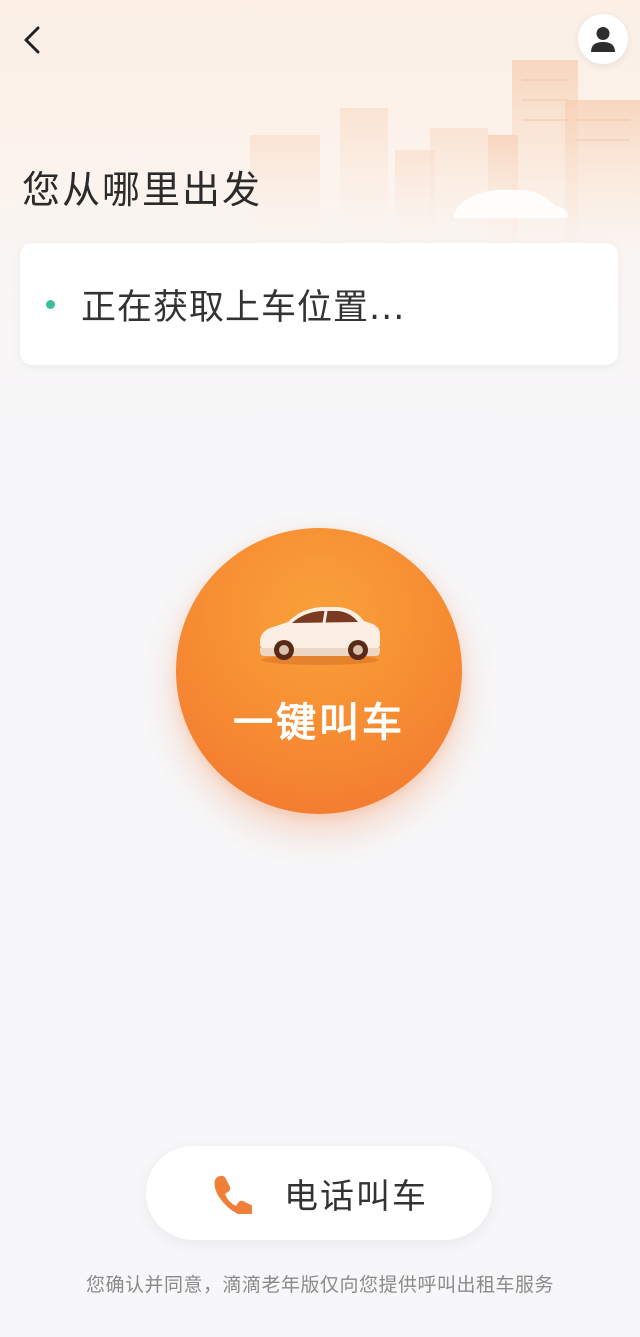  What do you see at coordinates (319, 1285) in the screenshot?
I see `service-disclaimer: 您确认并同意，滴滴老年版仅向您提供呼叫出租车服务` at bounding box center [319, 1285].